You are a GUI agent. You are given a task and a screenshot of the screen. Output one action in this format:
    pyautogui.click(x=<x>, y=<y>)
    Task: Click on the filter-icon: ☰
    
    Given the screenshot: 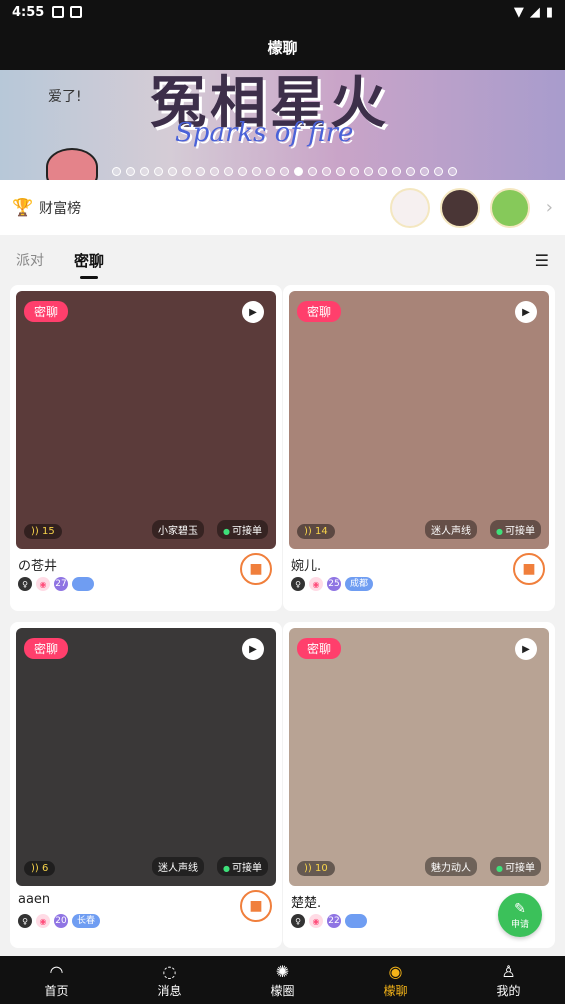 What is the action you would take?
    pyautogui.click(x=542, y=260)
    